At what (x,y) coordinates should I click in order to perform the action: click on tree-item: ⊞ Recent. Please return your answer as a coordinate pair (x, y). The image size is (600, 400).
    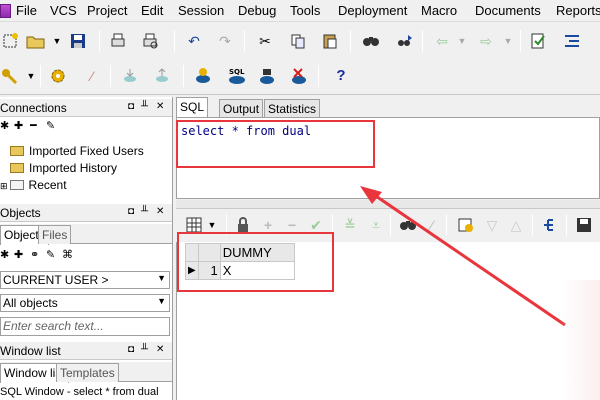
    Looking at the image, I should click on (33, 186).